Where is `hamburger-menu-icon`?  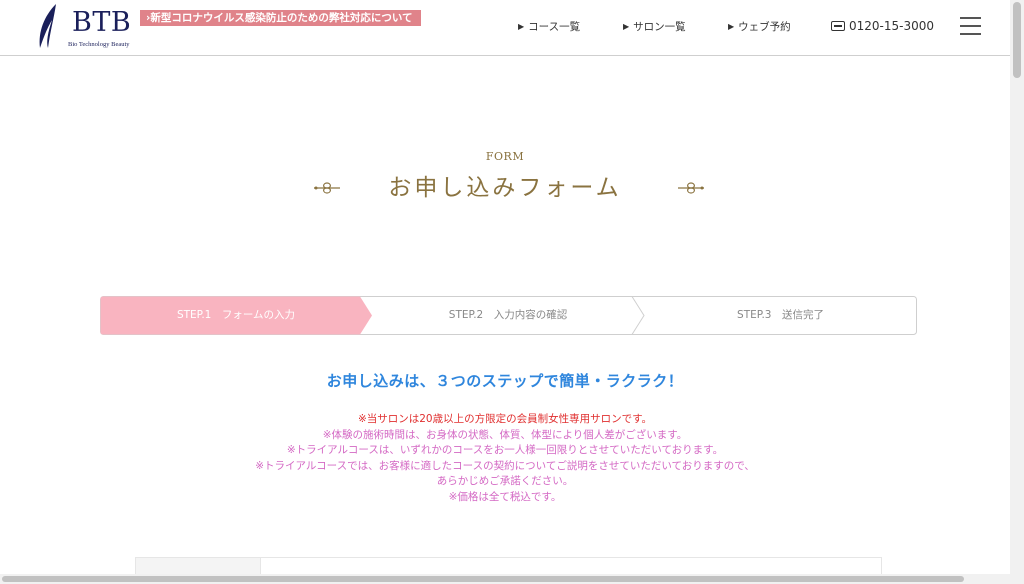
hamburger-menu-icon is located at coordinates (970, 26).